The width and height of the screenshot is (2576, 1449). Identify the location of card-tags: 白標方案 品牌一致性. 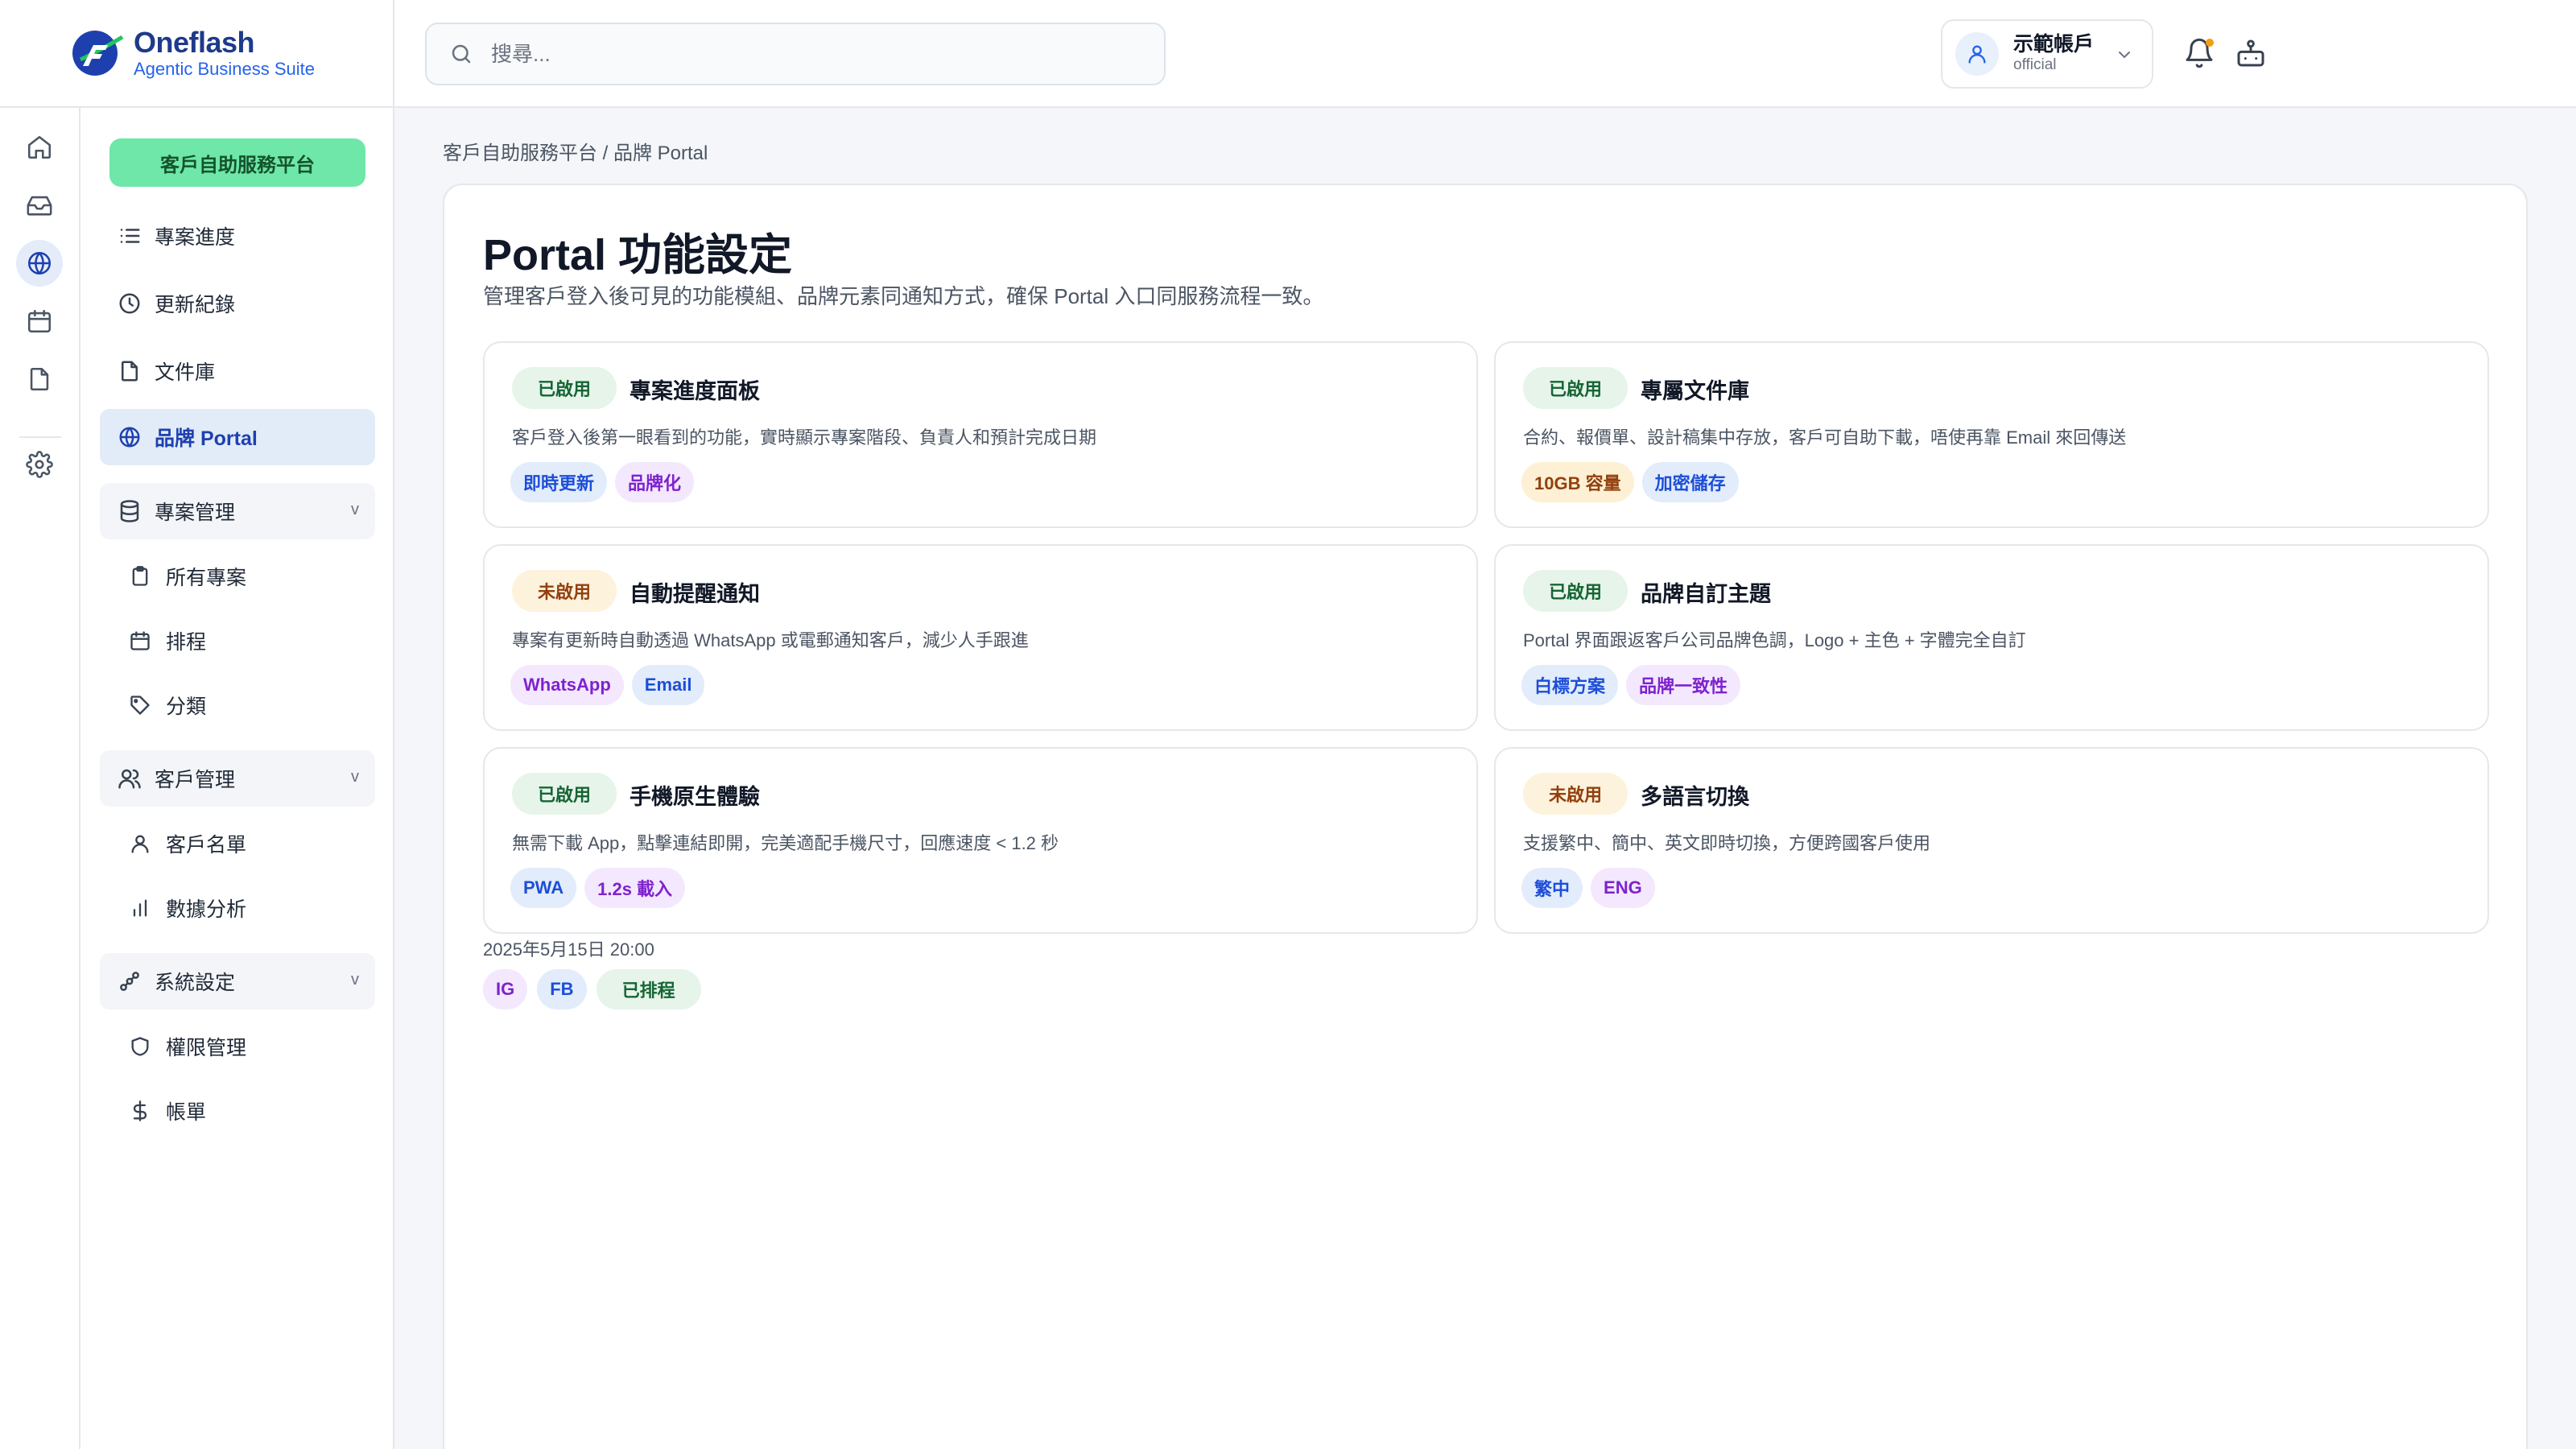
(1631, 685).